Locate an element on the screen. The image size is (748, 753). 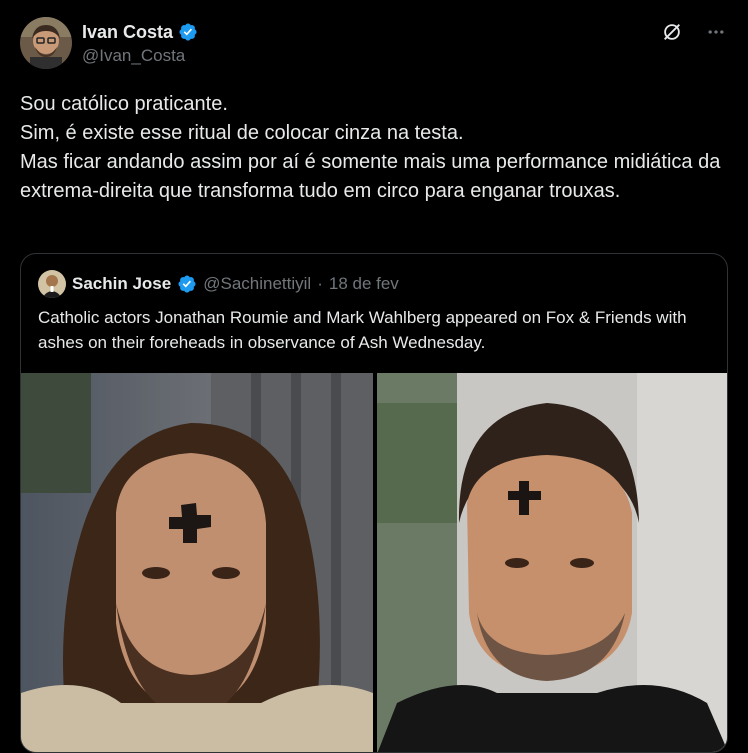
author-avatar is located at coordinates (46, 43).